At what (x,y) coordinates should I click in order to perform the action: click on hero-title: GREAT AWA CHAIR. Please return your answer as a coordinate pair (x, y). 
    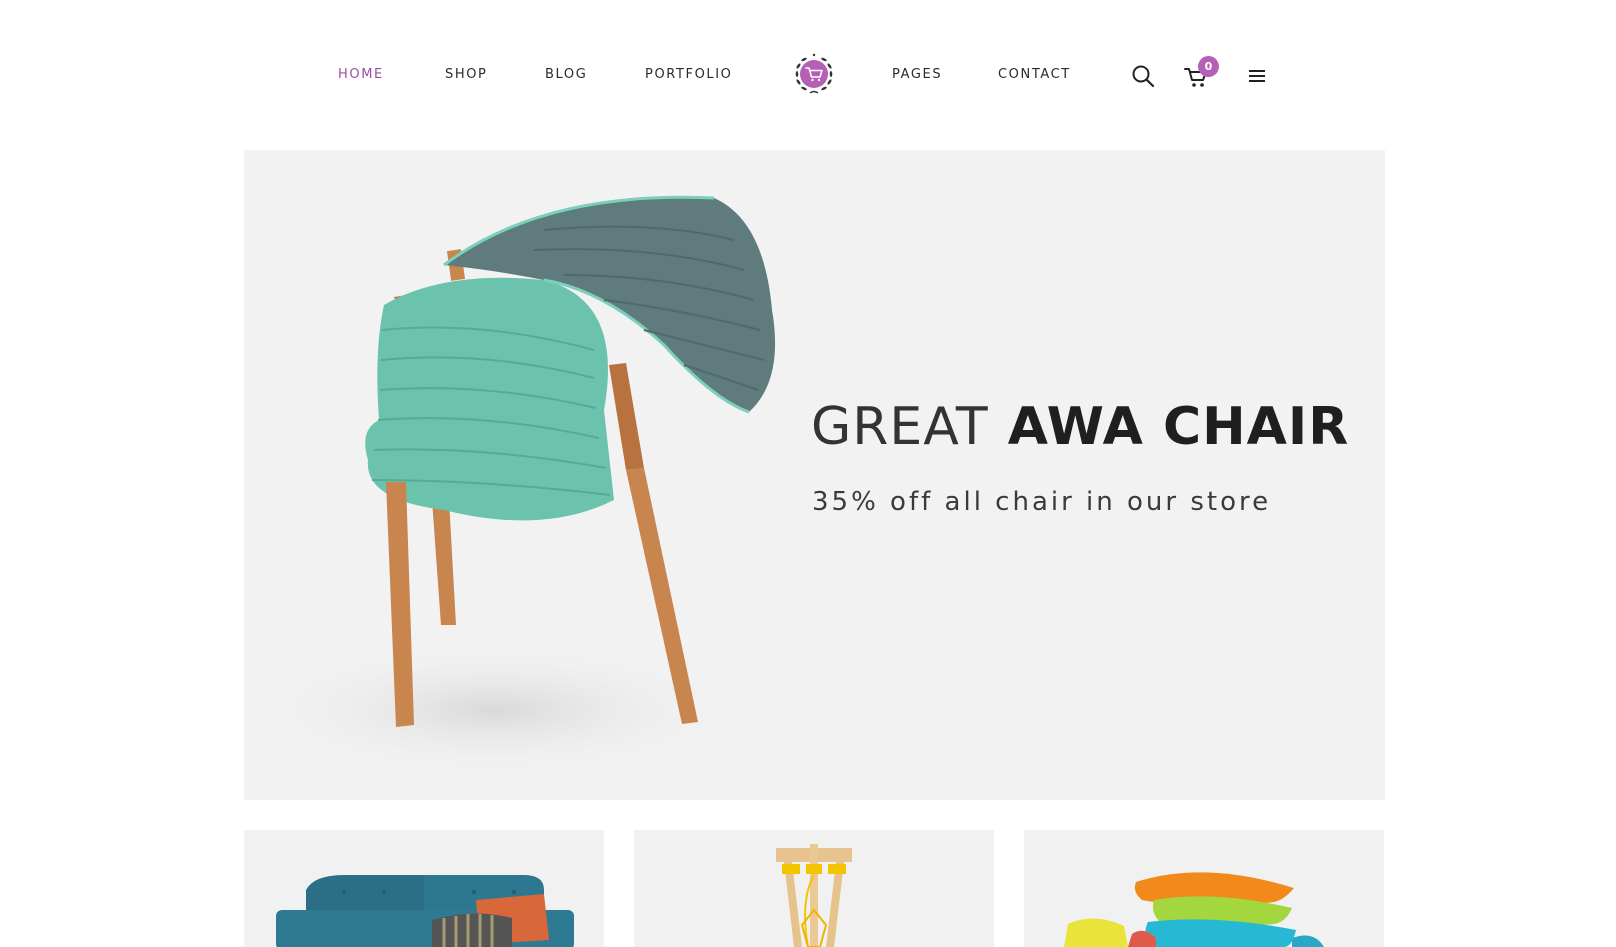
    Looking at the image, I should click on (1080, 427).